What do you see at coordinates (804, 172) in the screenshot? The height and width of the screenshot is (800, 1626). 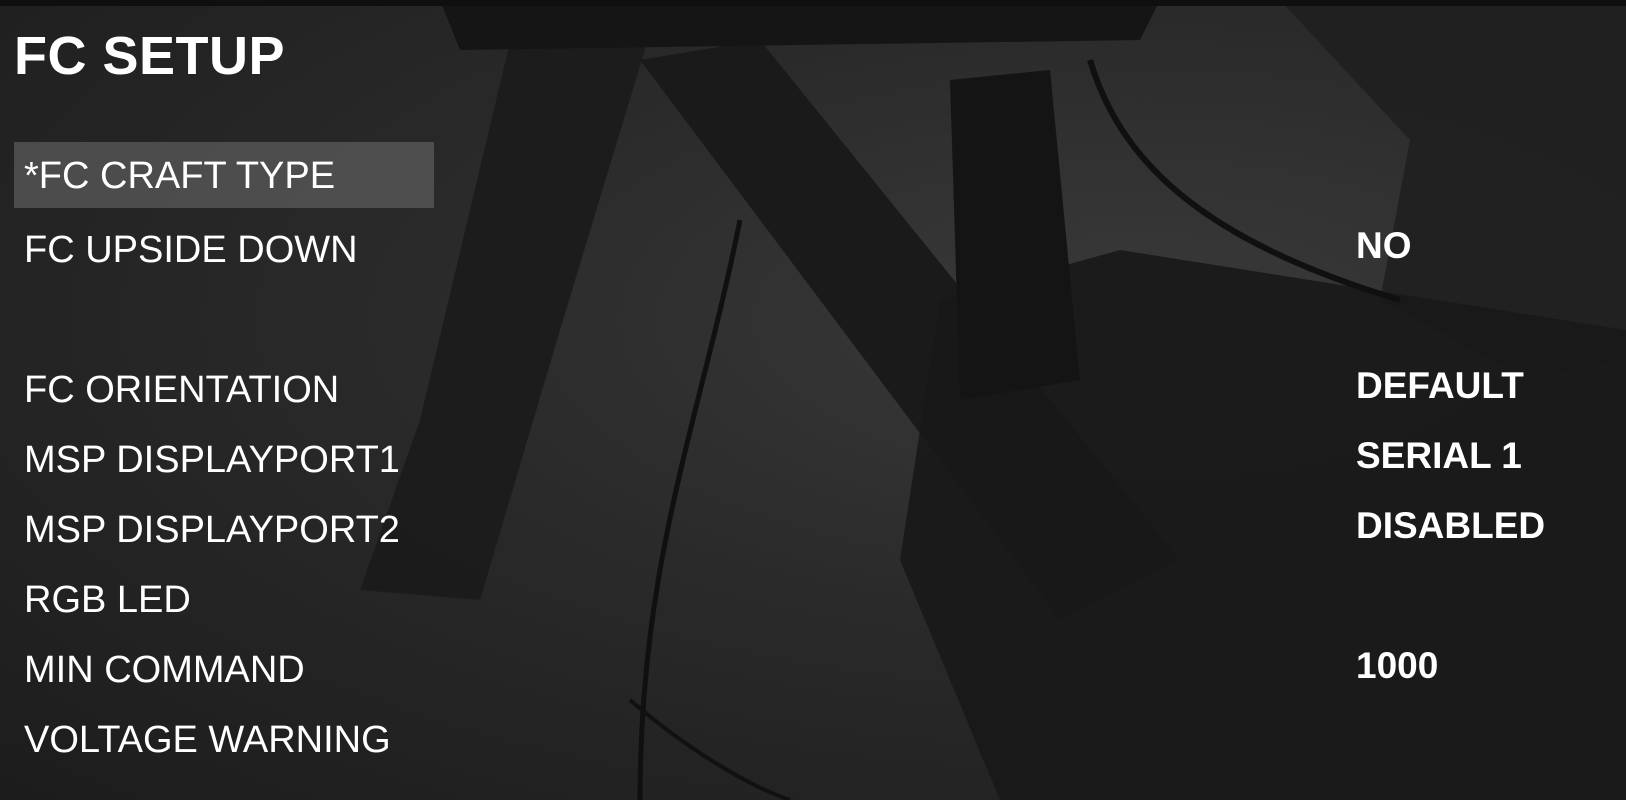 I see `menu-item-fc-craft-type: *FC CRAFT TYPE` at bounding box center [804, 172].